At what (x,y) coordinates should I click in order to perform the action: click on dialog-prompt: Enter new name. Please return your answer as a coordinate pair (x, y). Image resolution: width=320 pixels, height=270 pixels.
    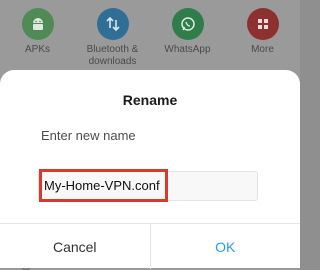
    Looking at the image, I should click on (88, 135).